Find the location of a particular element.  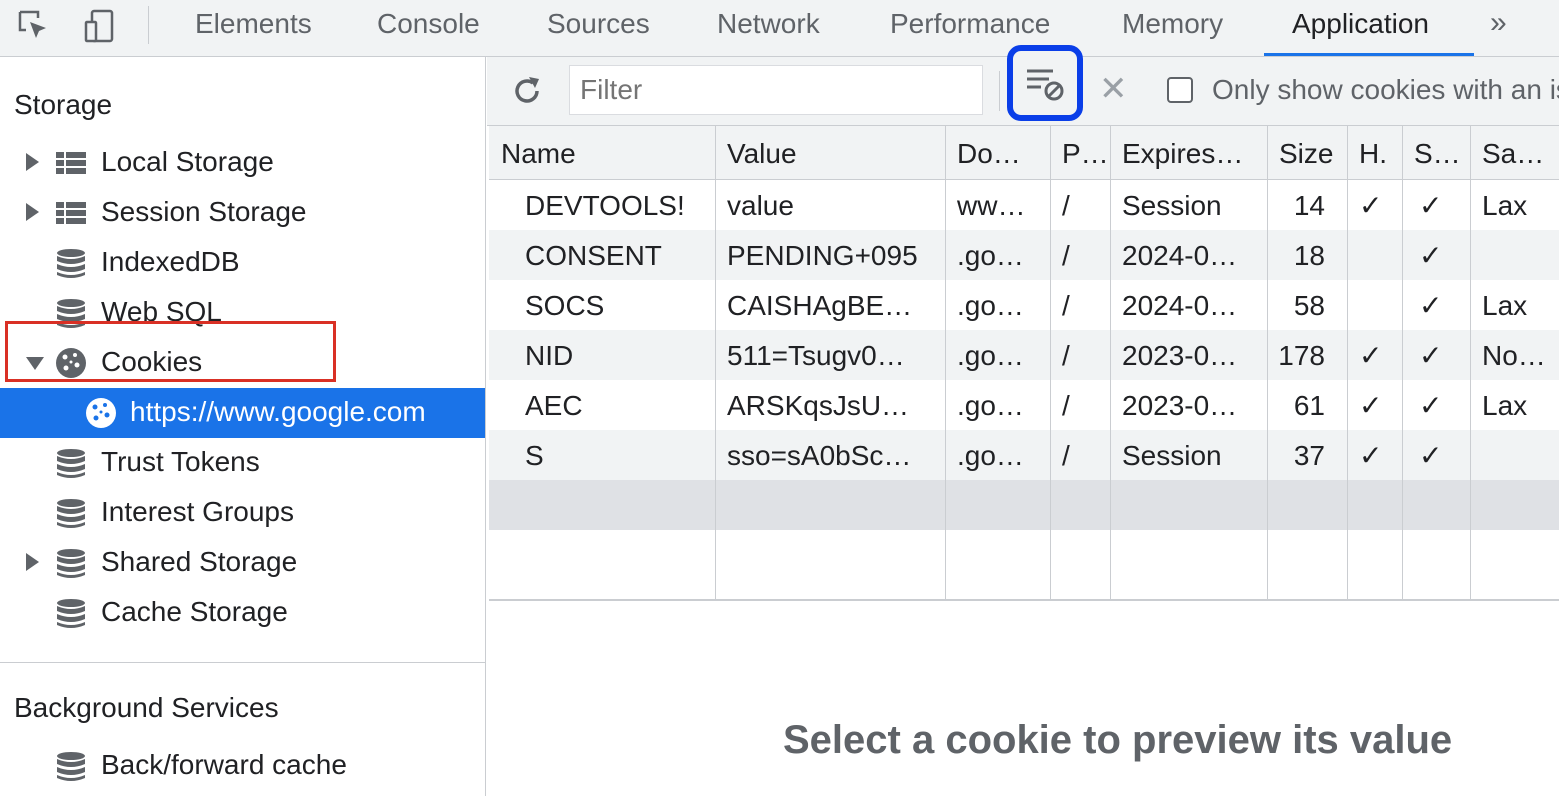

cell-name: CONSENT is located at coordinates (593, 255).